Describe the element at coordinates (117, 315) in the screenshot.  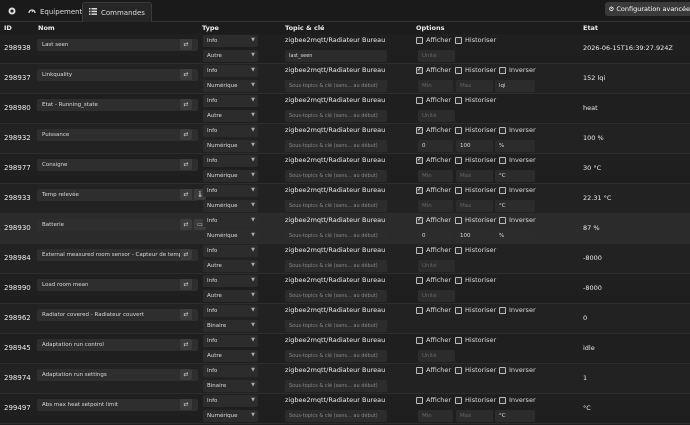
I see `command-name-input: Radiator covered - Radiateur couvert` at that location.